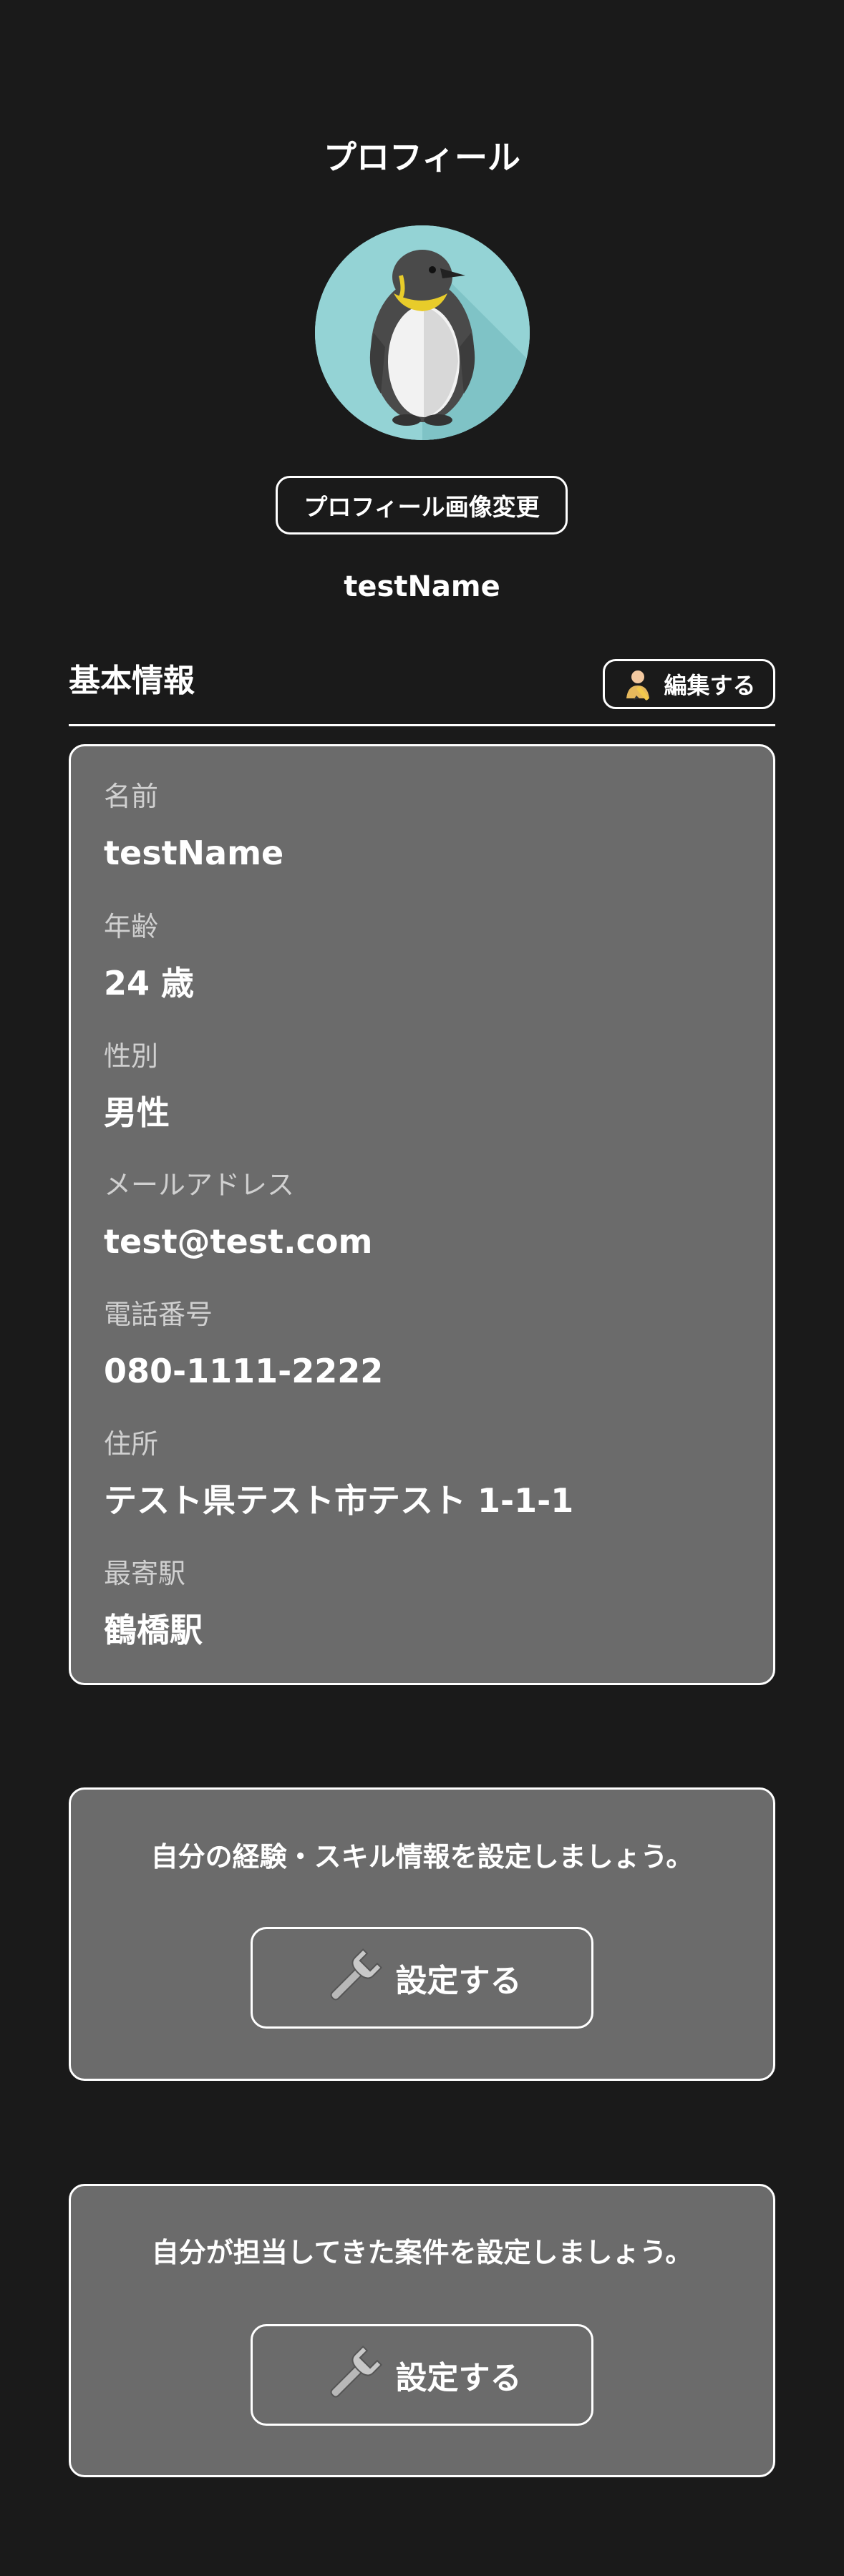  I want to click on skills-setup-button: 設定する, so click(422, 1978).